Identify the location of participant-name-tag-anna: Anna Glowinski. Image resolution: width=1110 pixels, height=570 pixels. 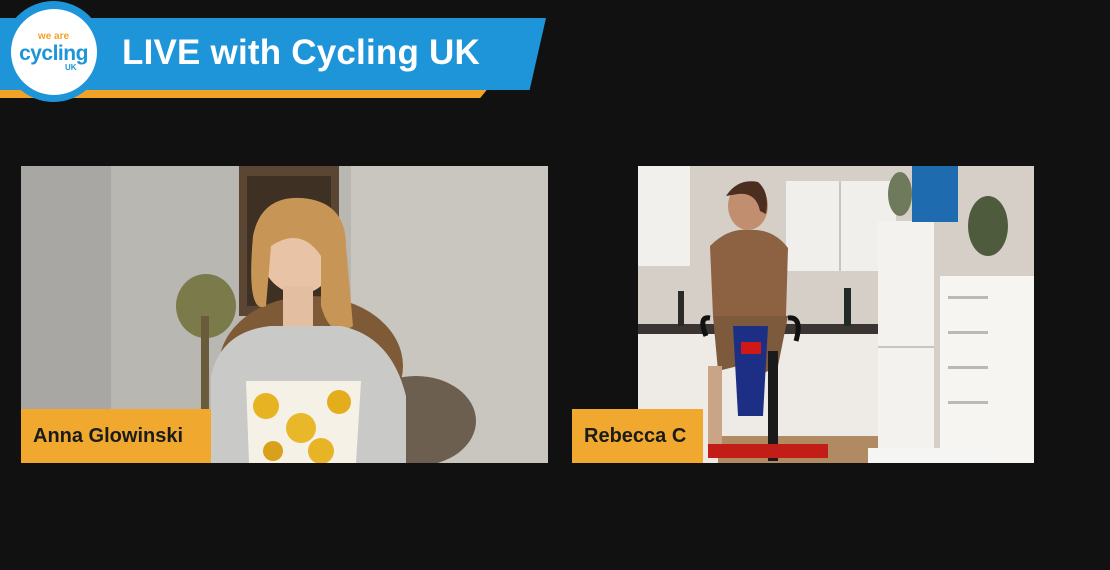
(116, 436).